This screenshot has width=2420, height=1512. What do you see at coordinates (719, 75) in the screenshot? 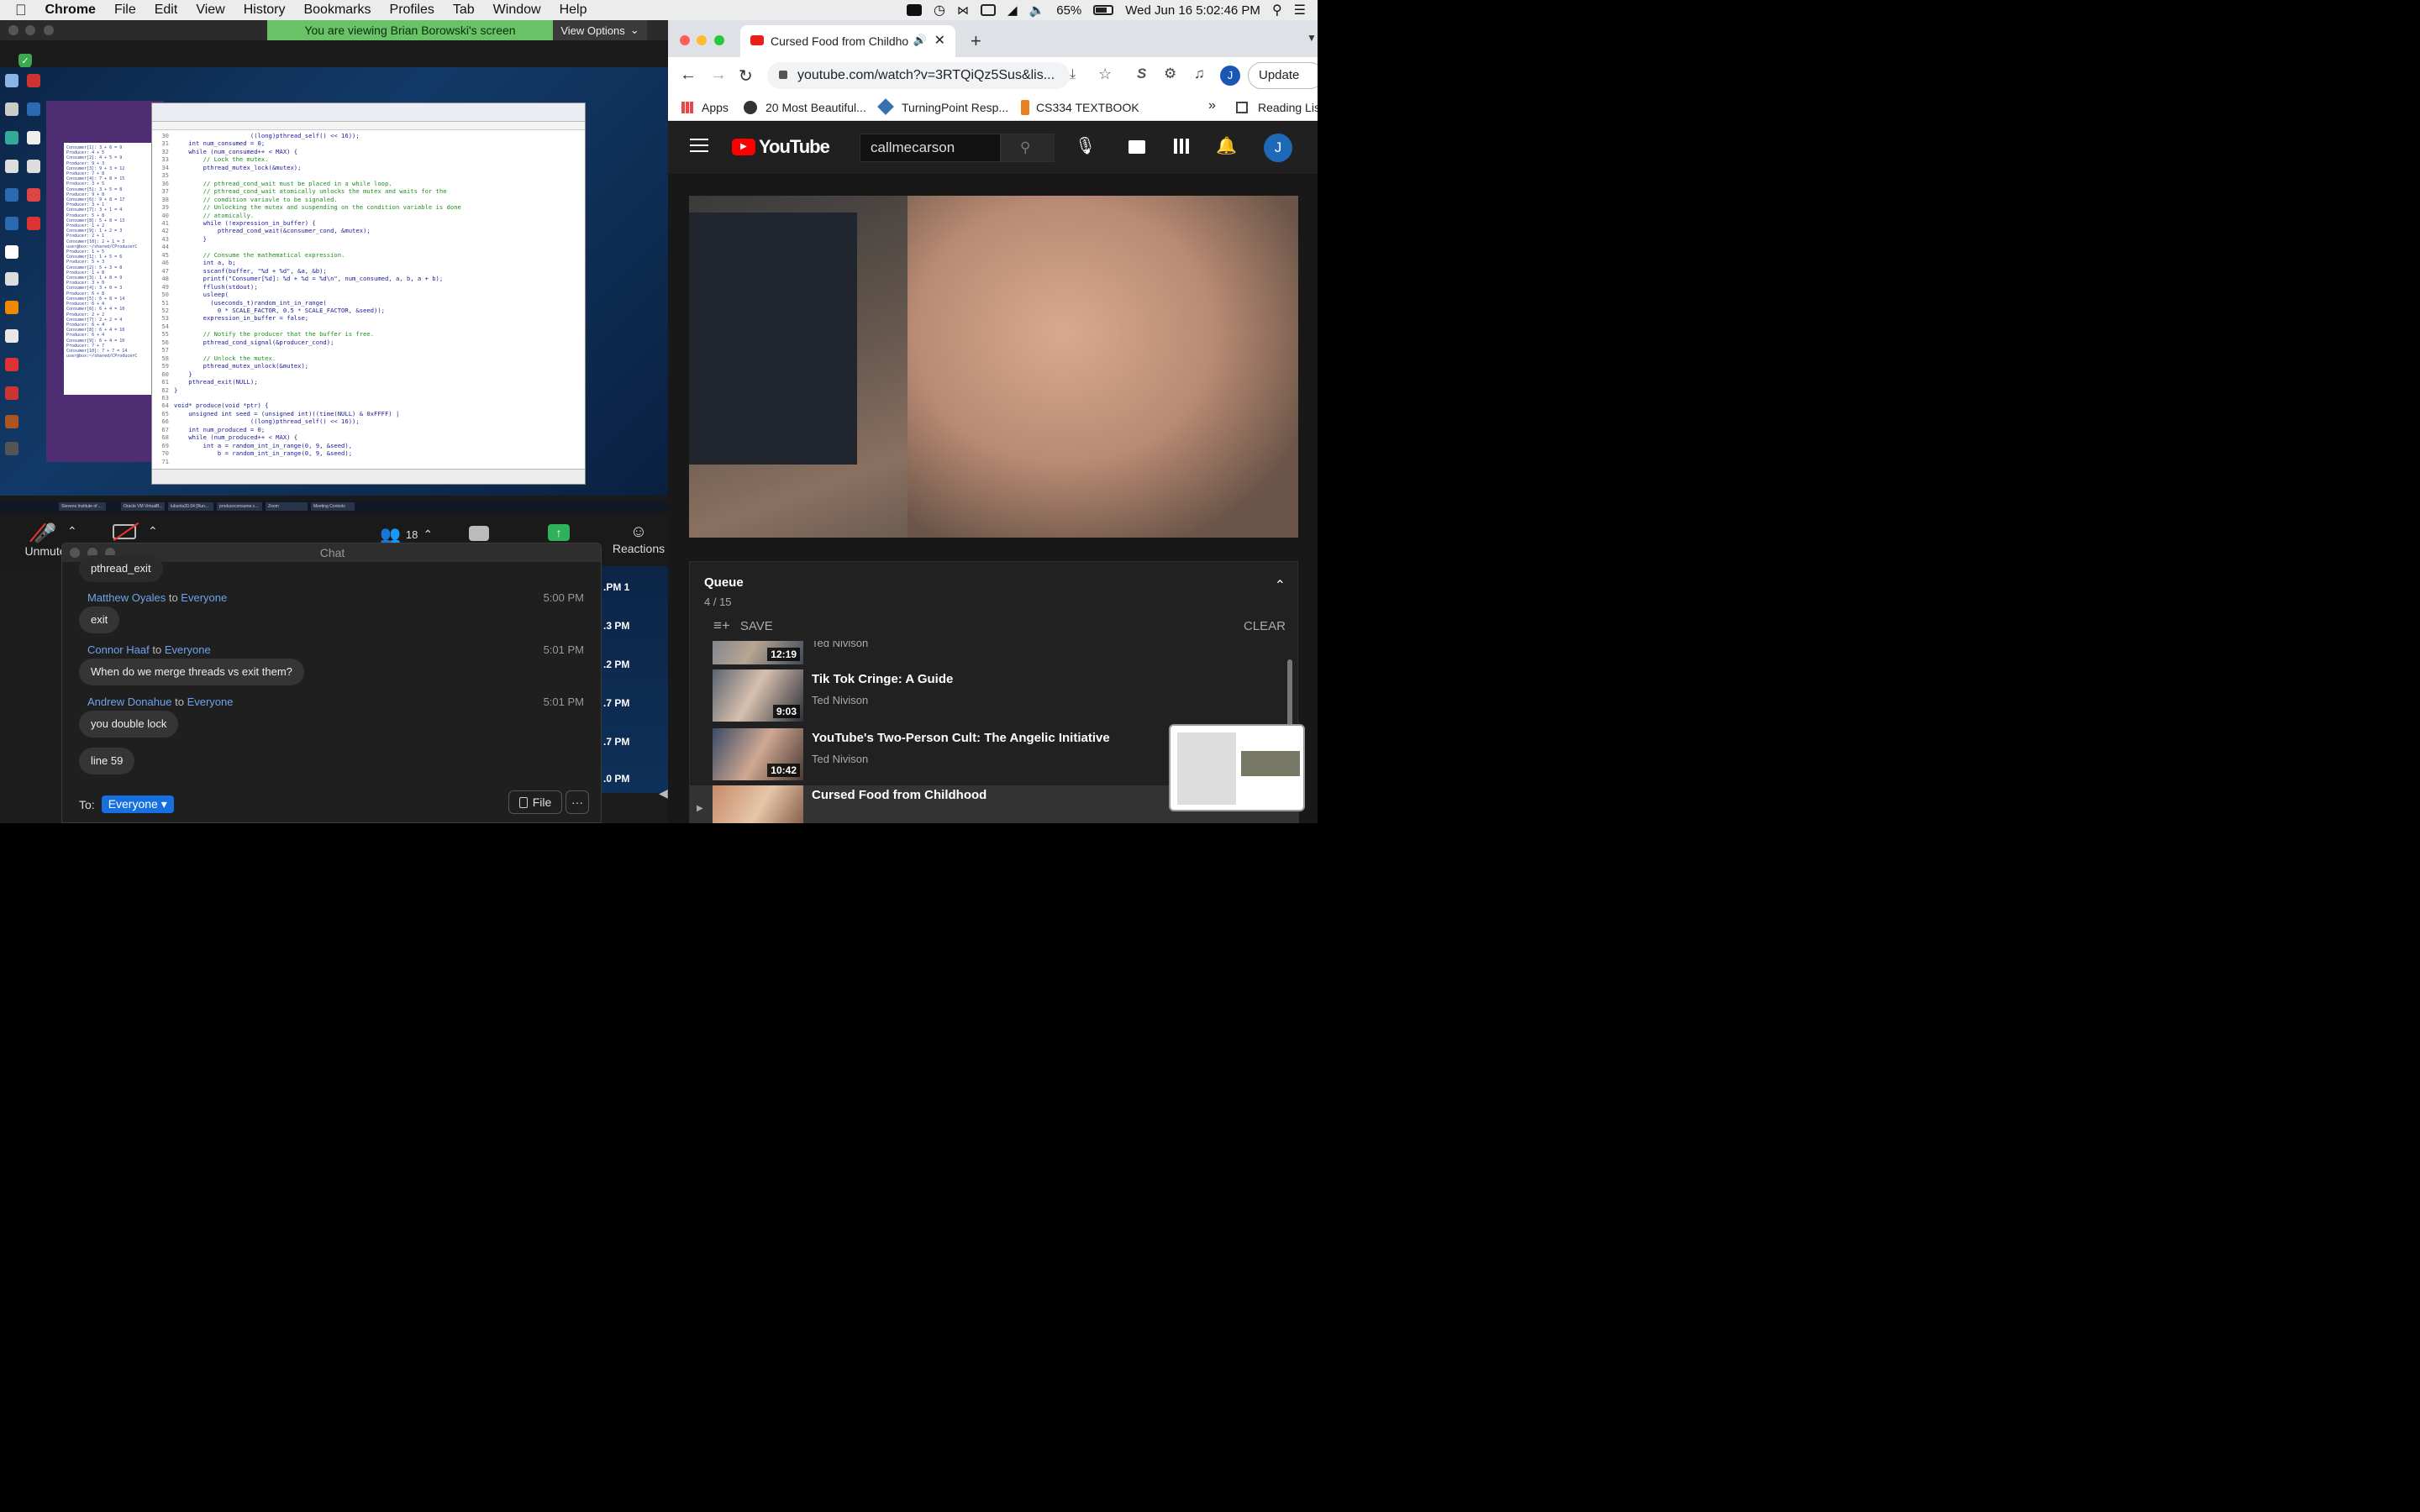
I see `forward-icon: →` at bounding box center [719, 75].